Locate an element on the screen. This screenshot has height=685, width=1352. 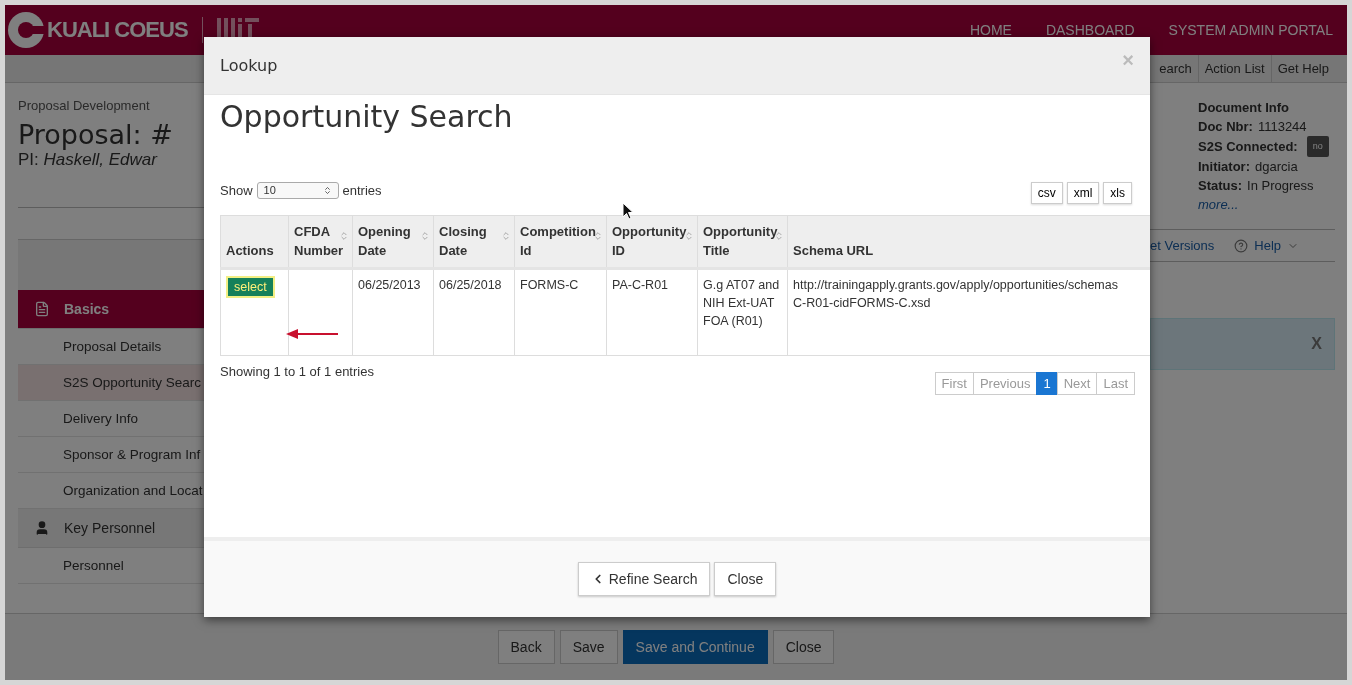
entries-label: entries is located at coordinates (362, 190).